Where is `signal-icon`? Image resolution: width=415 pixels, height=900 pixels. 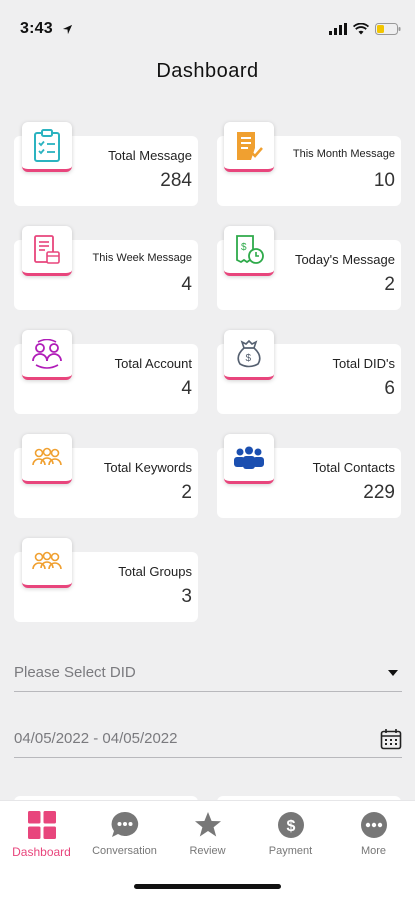 signal-icon is located at coordinates (338, 31).